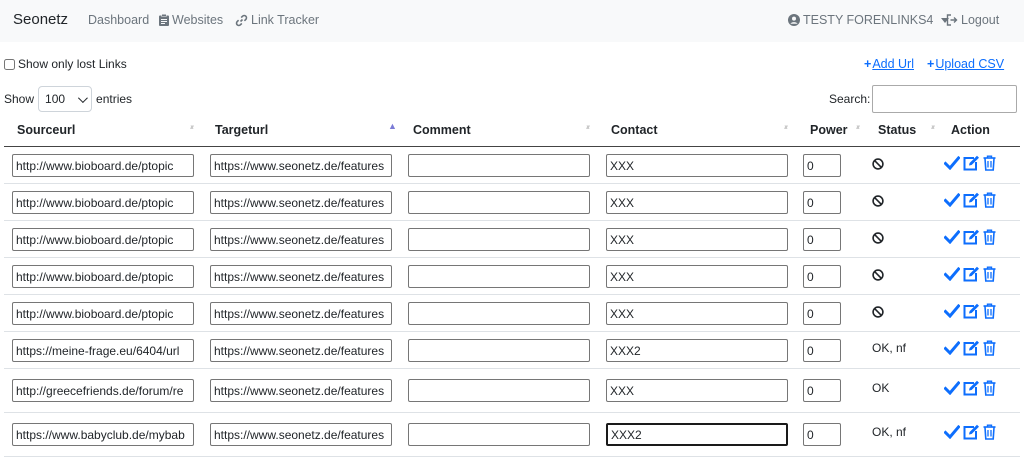 This screenshot has height=466, width=1024. What do you see at coordinates (897, 130) in the screenshot?
I see `column-header-status: Status` at bounding box center [897, 130].